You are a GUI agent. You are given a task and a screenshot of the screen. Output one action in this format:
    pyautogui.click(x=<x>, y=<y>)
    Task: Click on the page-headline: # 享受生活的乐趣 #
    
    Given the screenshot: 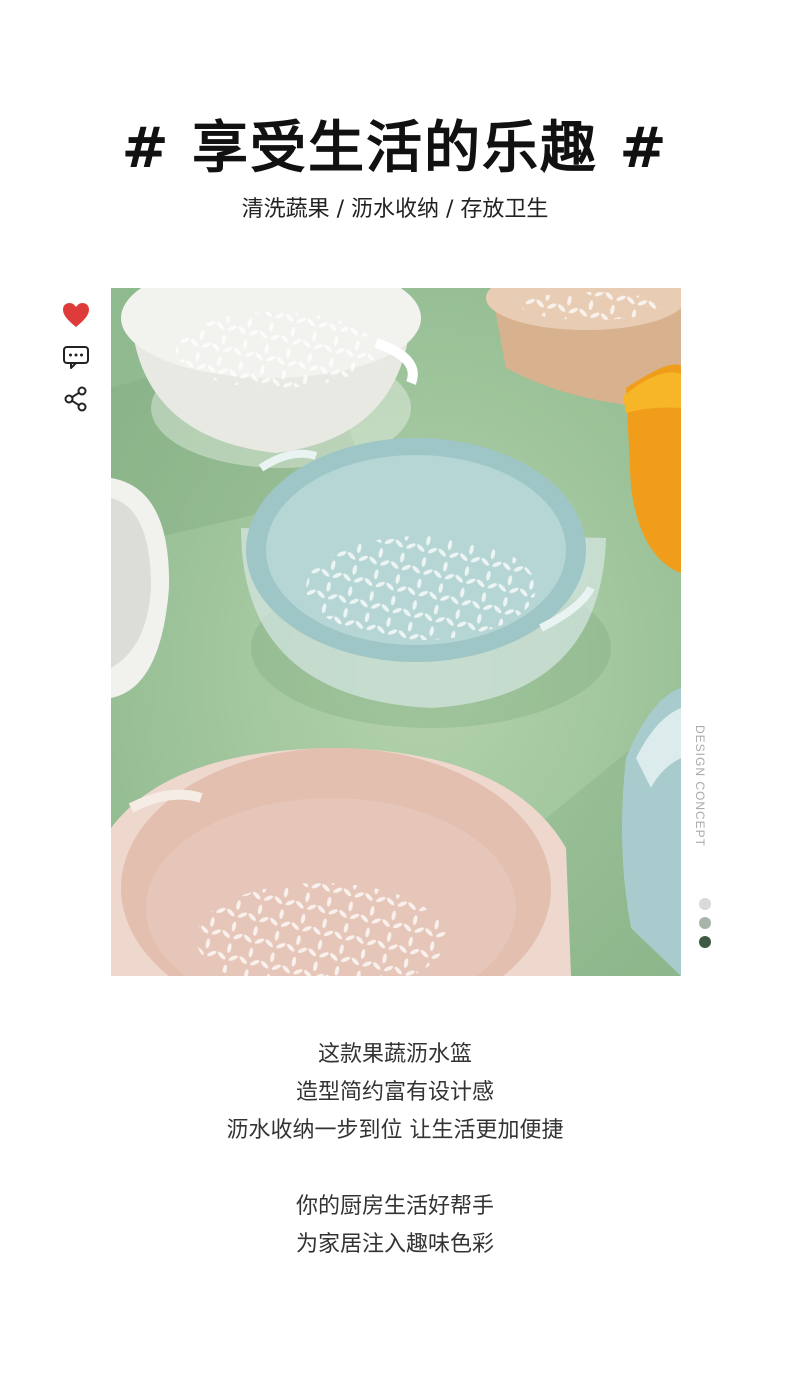 What is the action you would take?
    pyautogui.click(x=395, y=148)
    